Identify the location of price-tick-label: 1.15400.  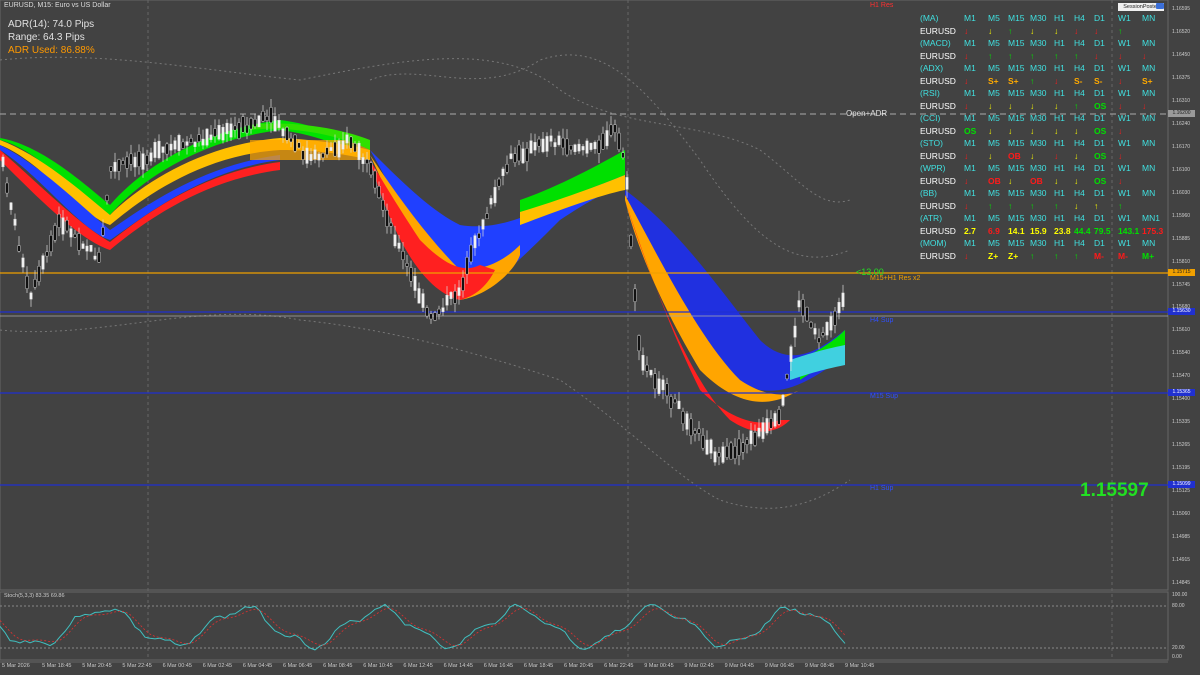
(1181, 399).